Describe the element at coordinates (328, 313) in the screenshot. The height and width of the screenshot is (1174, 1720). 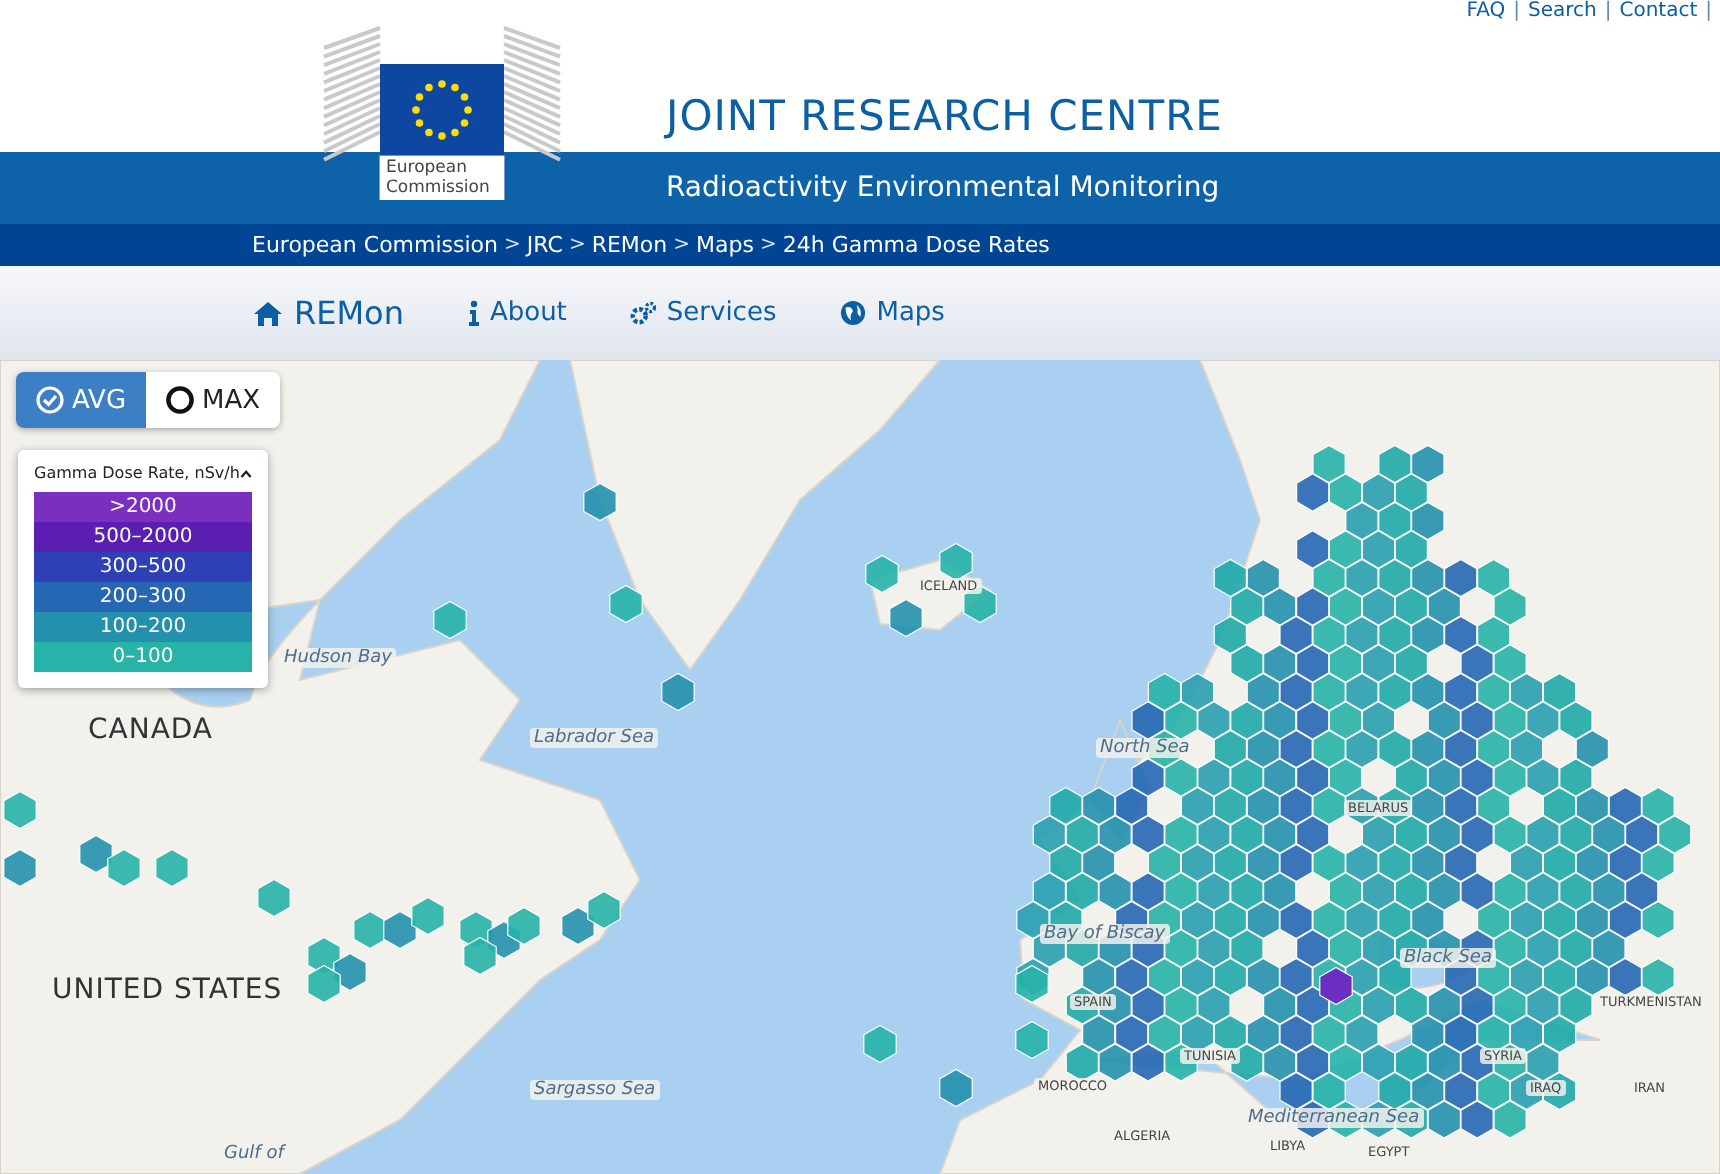
I see `nav-link: REMon` at that location.